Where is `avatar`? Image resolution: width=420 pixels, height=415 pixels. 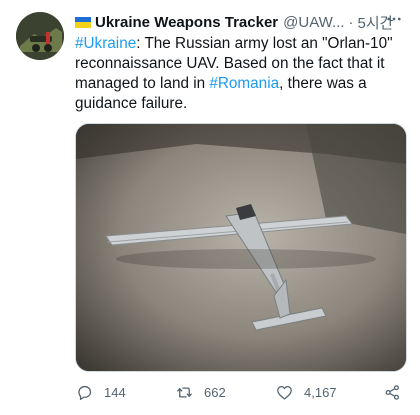
avatar is located at coordinates (40, 36).